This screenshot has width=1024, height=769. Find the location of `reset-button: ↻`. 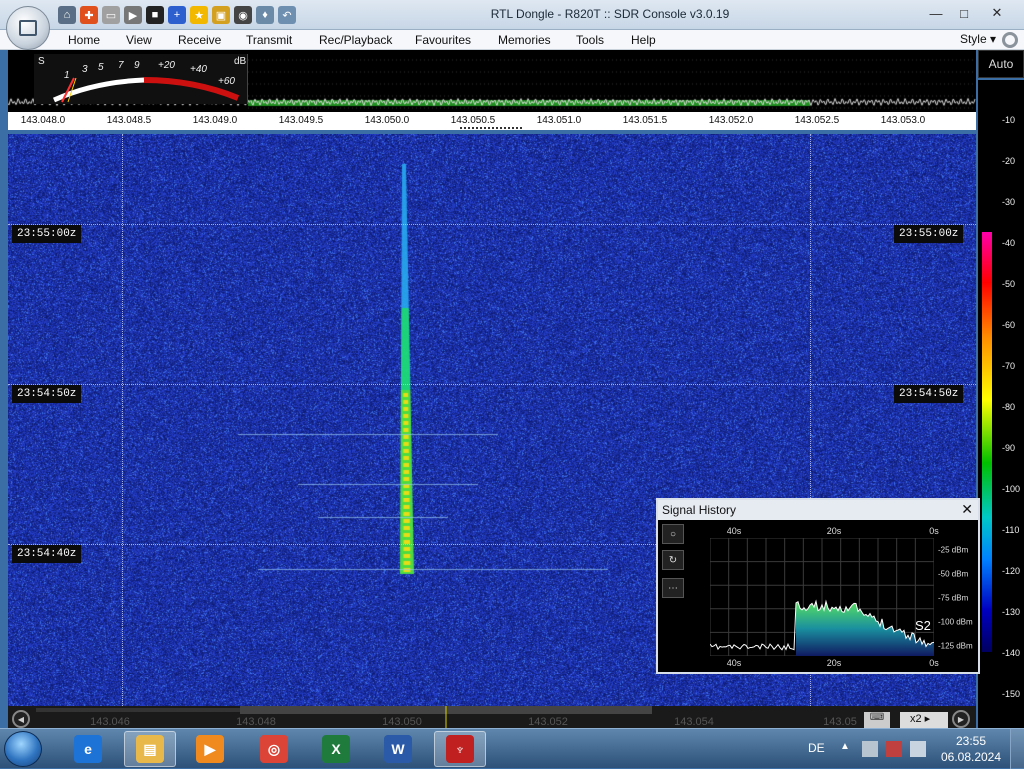

reset-button: ↻ is located at coordinates (673, 560).